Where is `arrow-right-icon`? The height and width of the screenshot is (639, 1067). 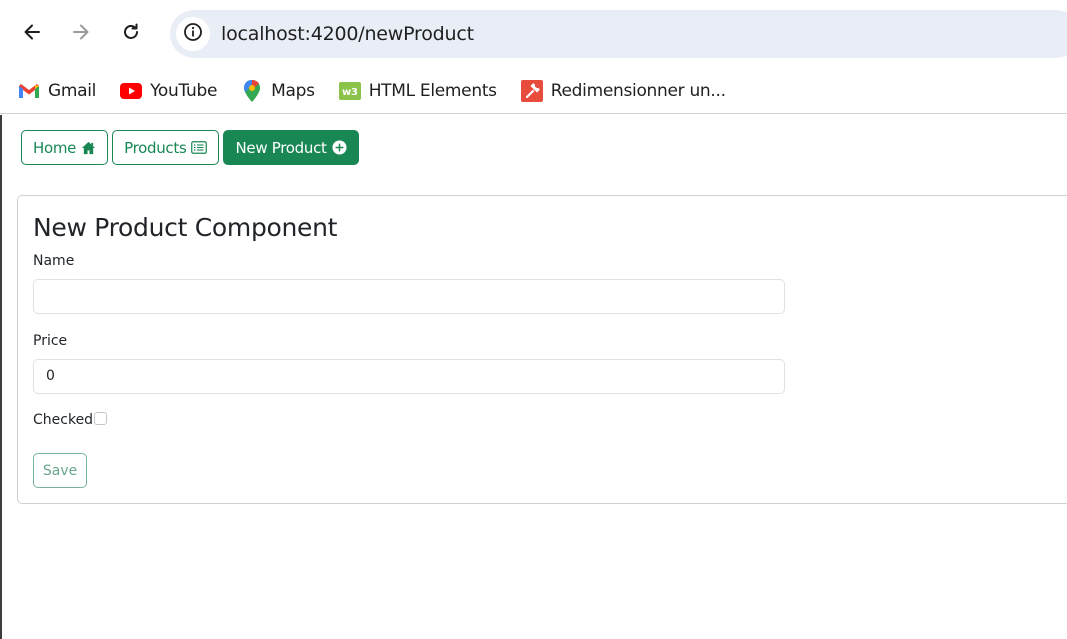 arrow-right-icon is located at coordinates (81, 34).